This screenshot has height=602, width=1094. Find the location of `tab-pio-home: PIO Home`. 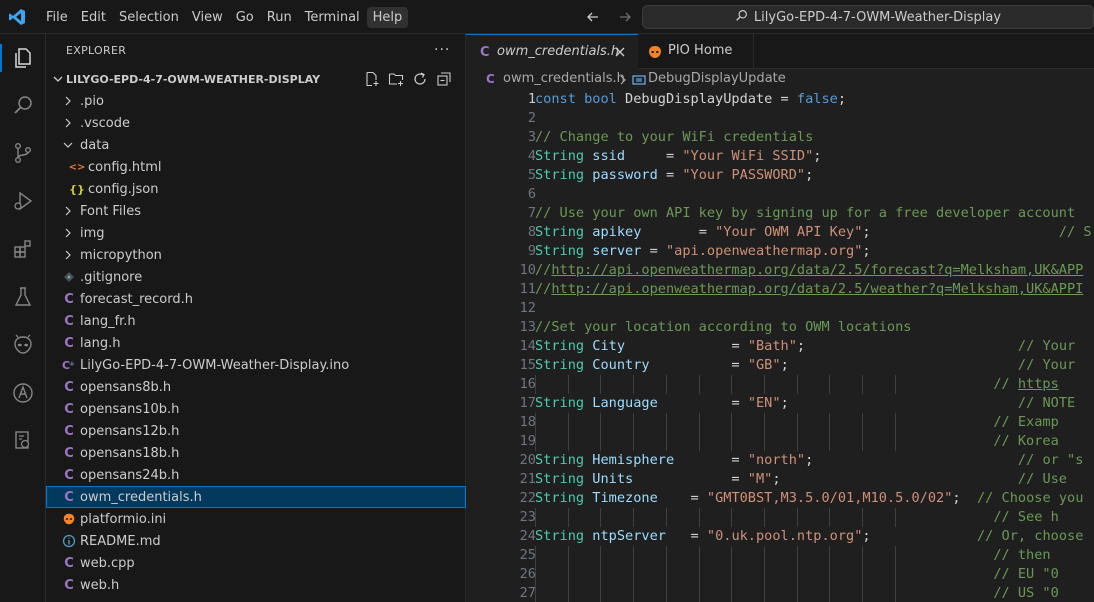

tab-pio-home: PIO Home is located at coordinates (696, 51).